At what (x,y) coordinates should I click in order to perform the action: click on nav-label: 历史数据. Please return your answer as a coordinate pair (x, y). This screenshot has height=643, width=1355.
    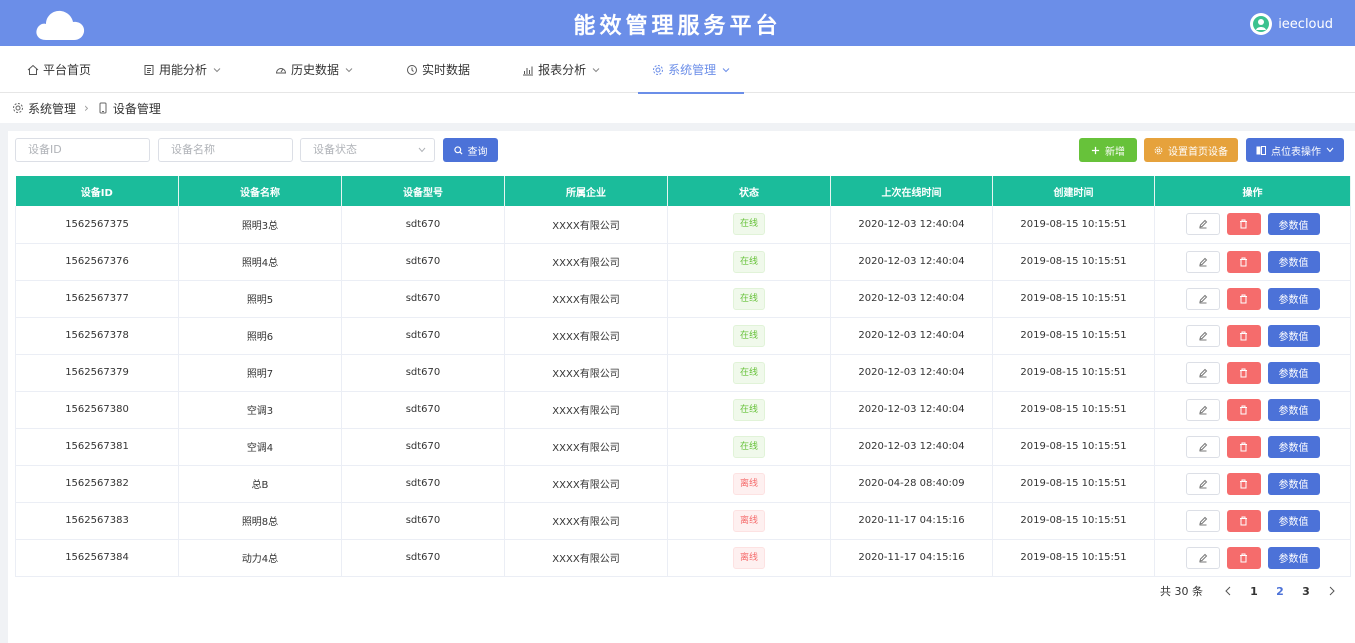
    Looking at the image, I should click on (315, 70).